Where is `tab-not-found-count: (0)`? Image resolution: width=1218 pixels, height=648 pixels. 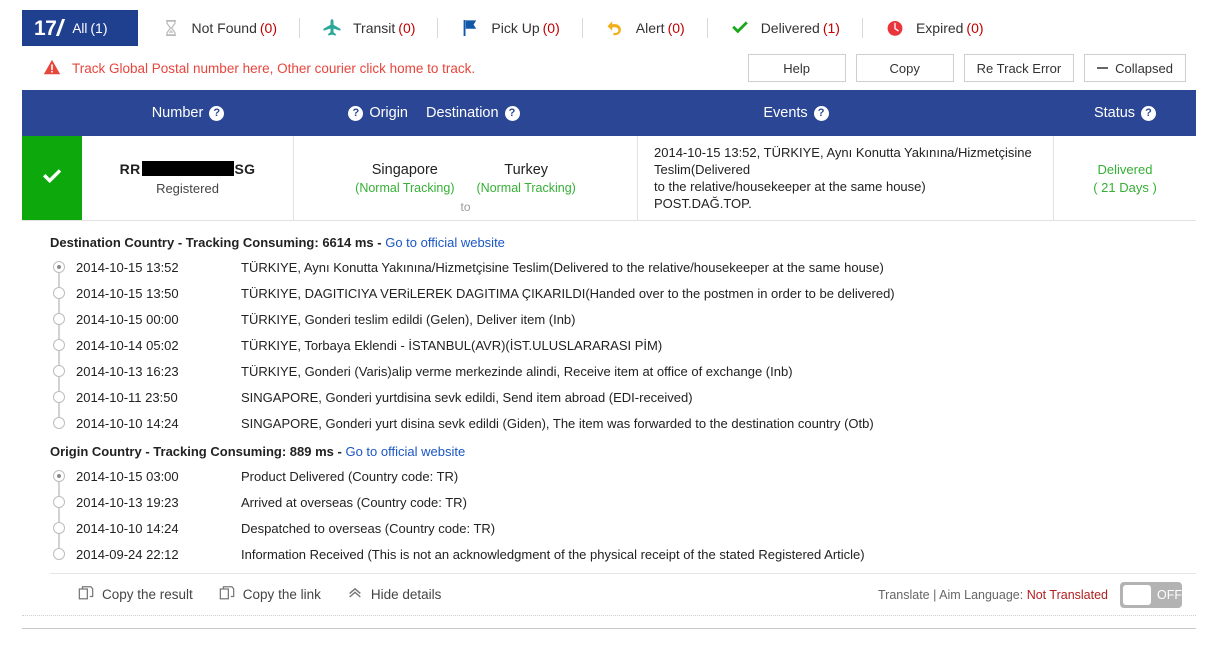 tab-not-found-count: (0) is located at coordinates (268, 28).